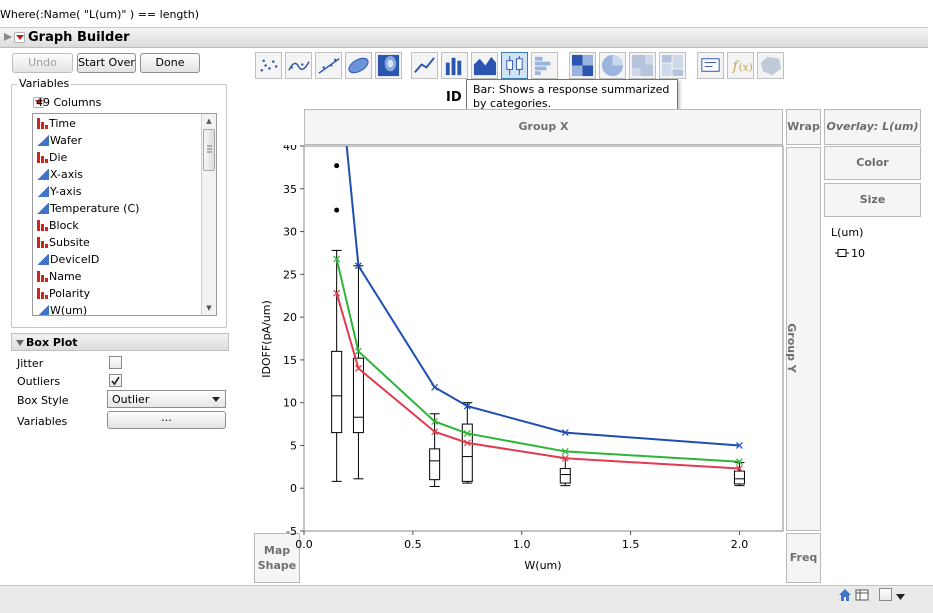  I want to click on x-tick-label: 1.5, so click(631, 544).